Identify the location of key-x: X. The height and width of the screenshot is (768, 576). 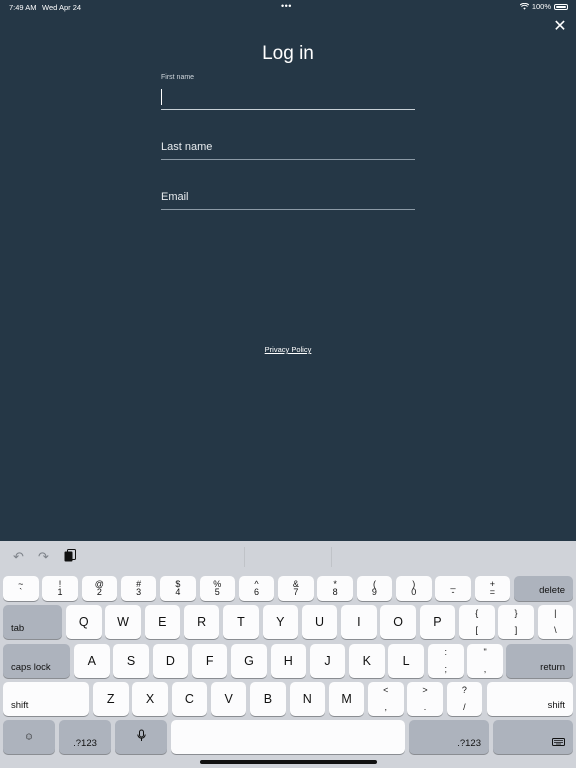
(150, 699).